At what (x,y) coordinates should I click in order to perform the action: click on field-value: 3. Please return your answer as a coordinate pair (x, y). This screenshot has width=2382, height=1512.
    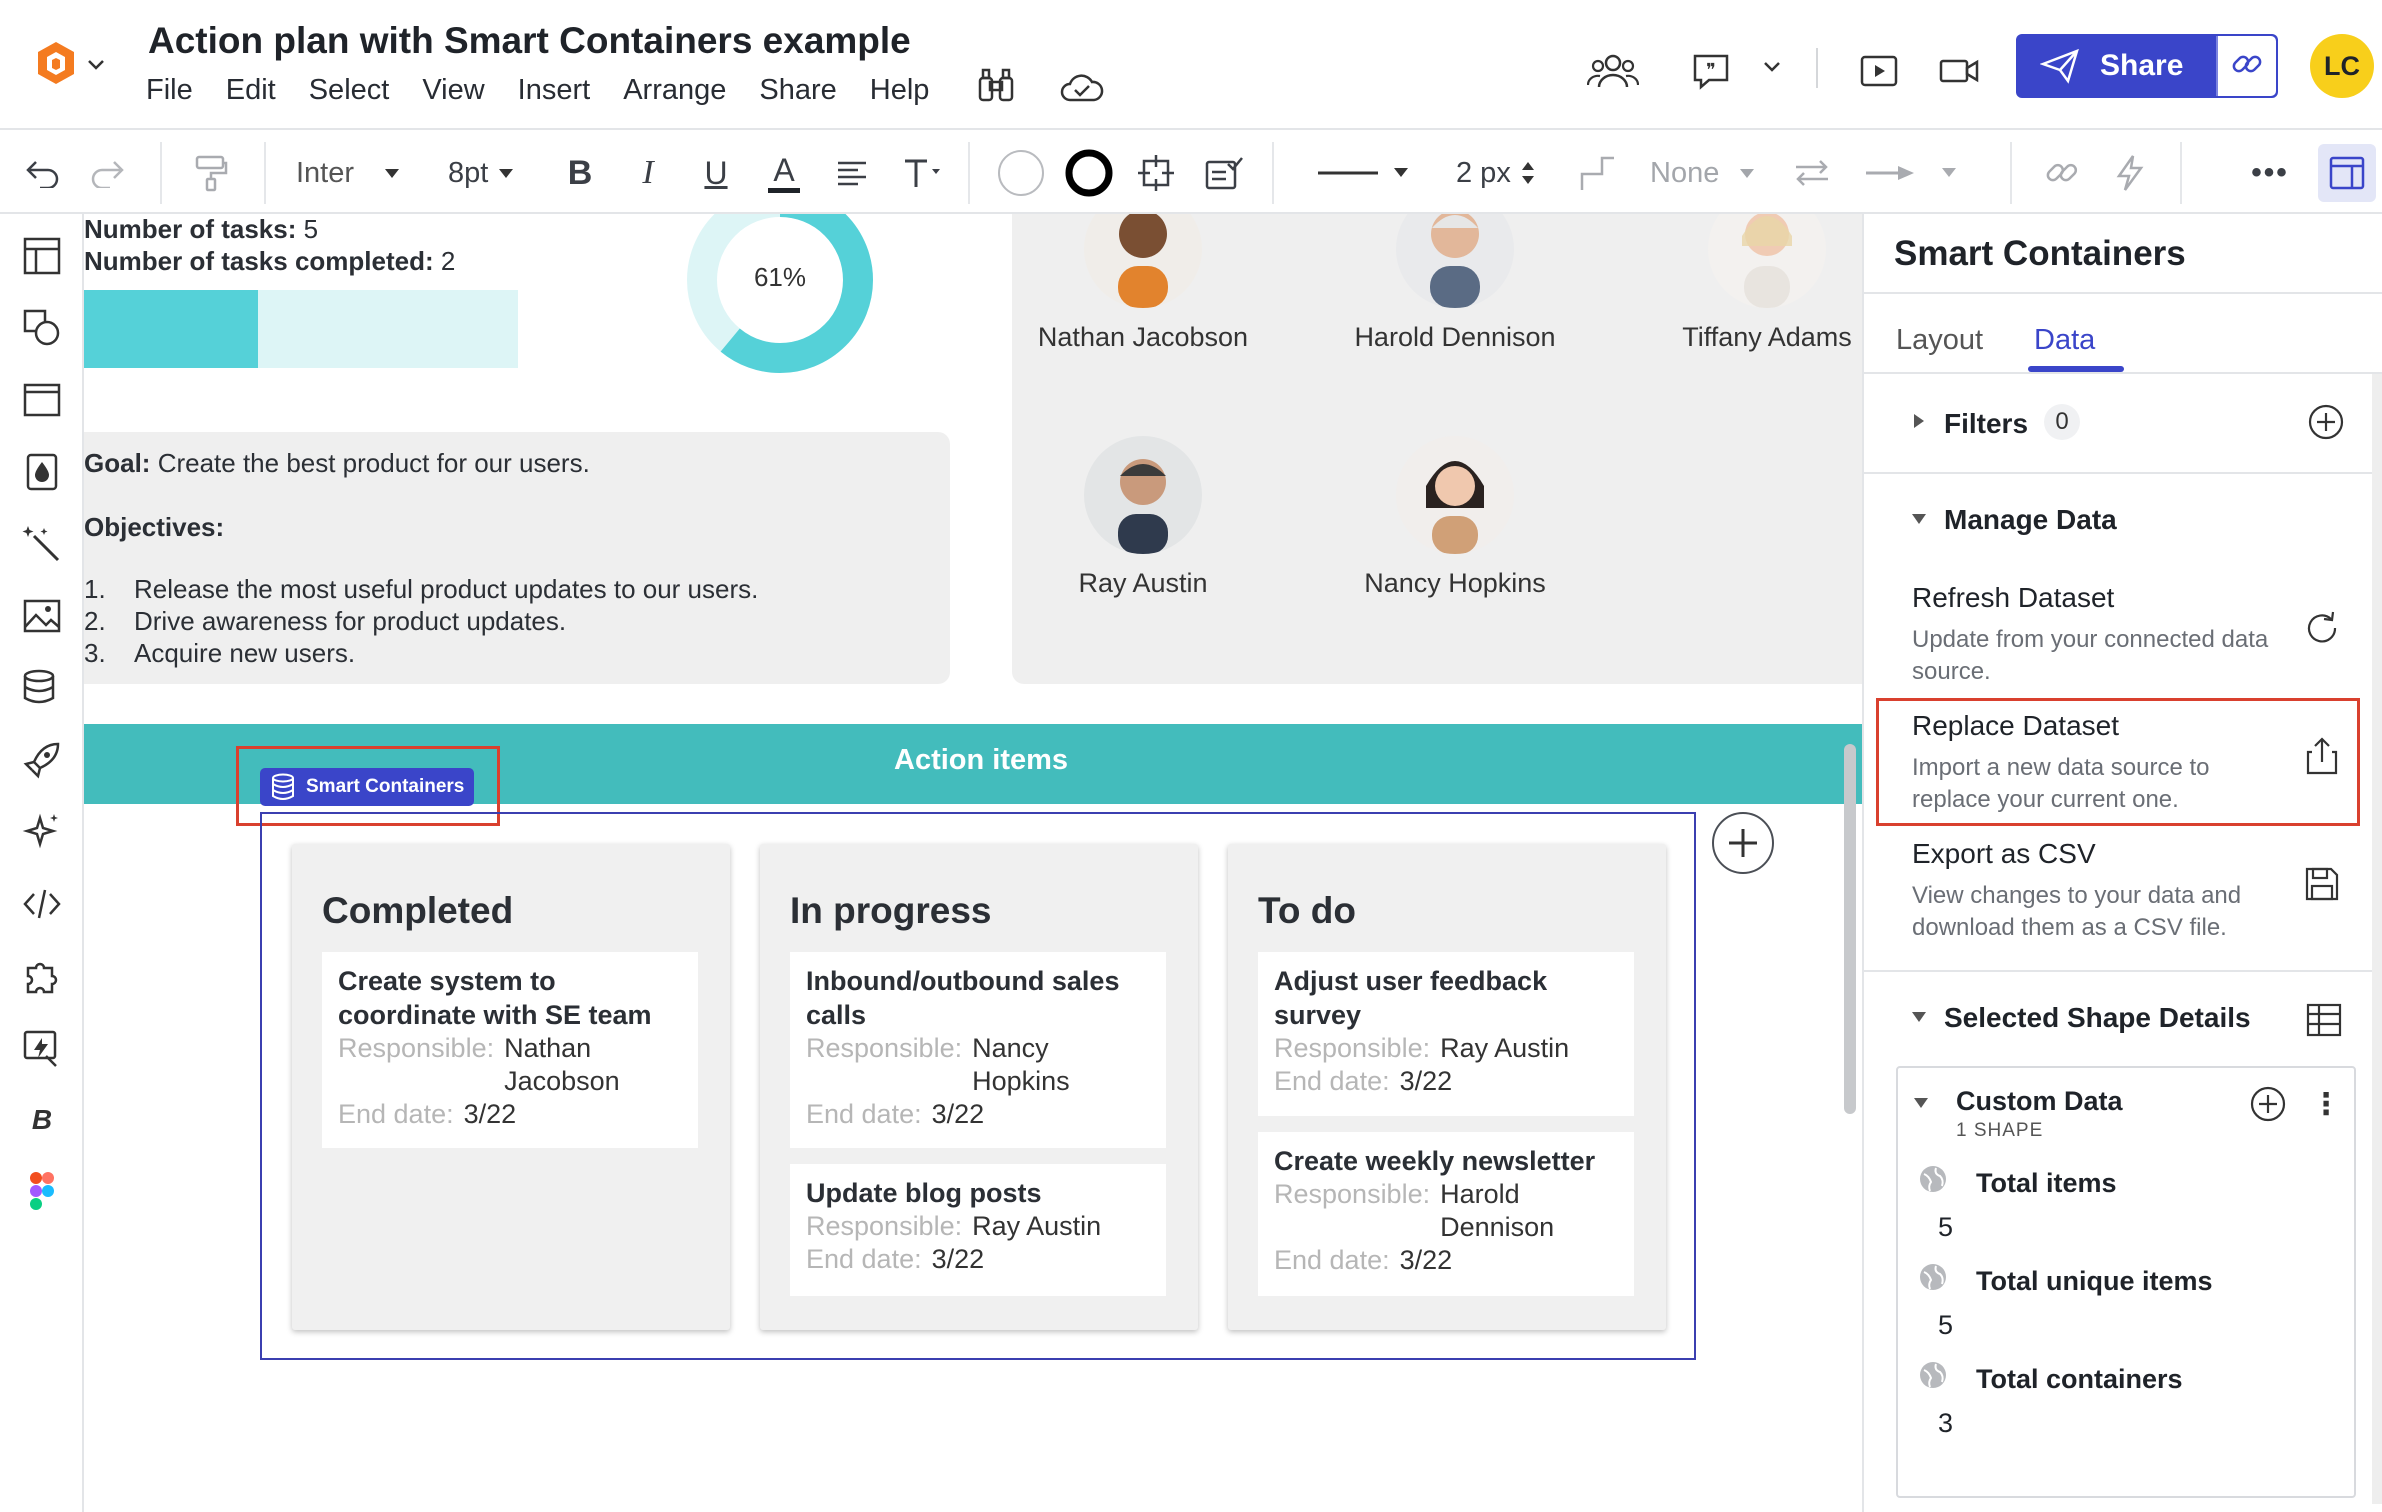
    Looking at the image, I should click on (1945, 1423).